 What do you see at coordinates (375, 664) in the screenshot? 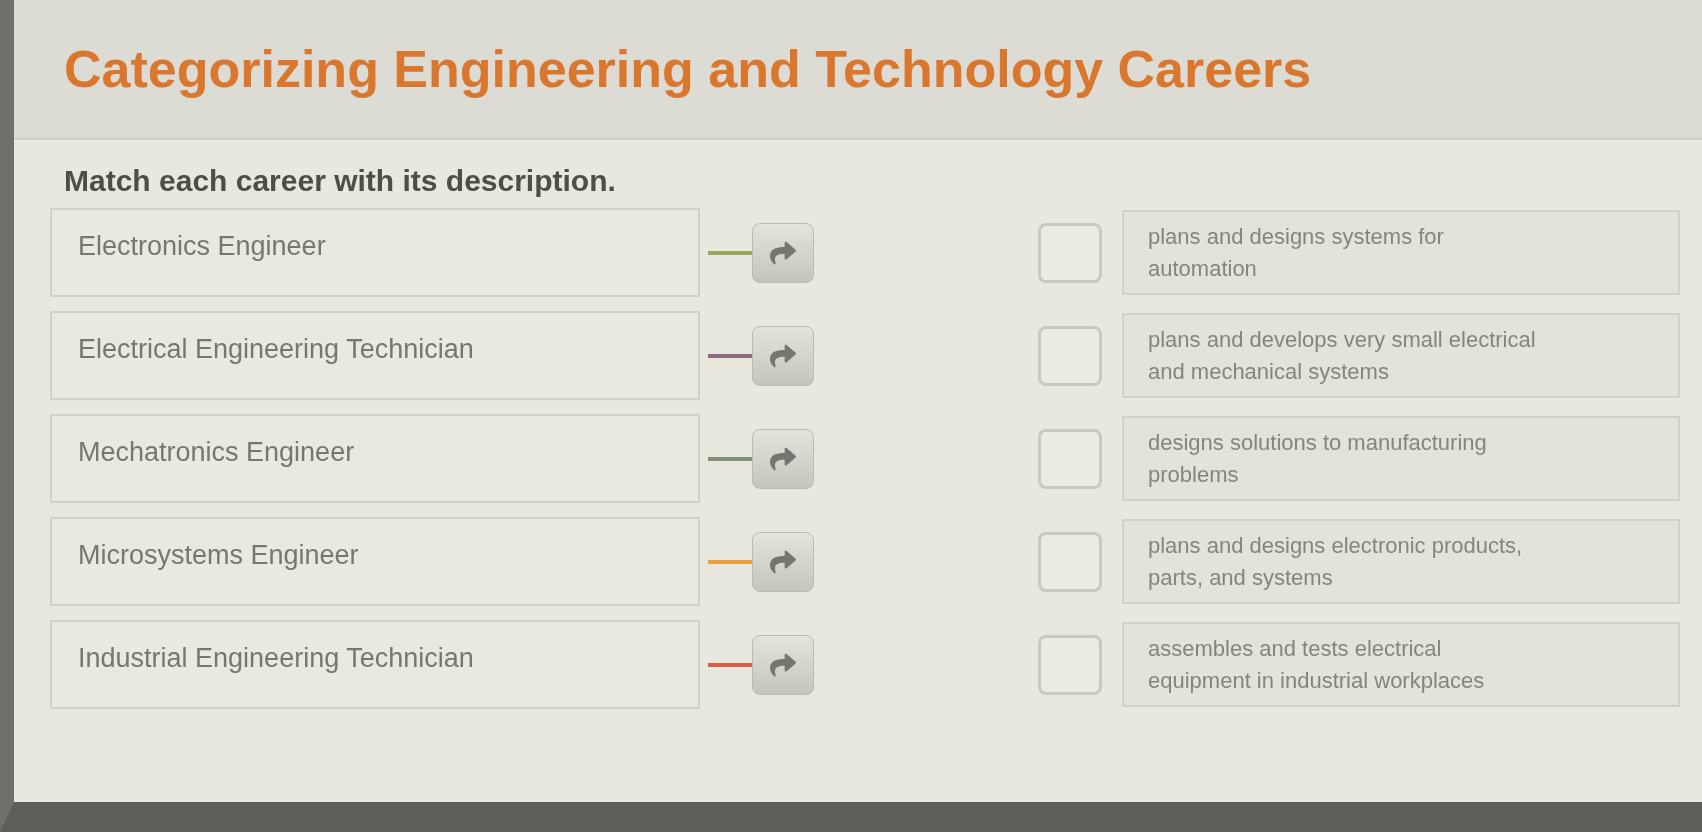
I see `career-card: Industrial Engineering Technician` at bounding box center [375, 664].